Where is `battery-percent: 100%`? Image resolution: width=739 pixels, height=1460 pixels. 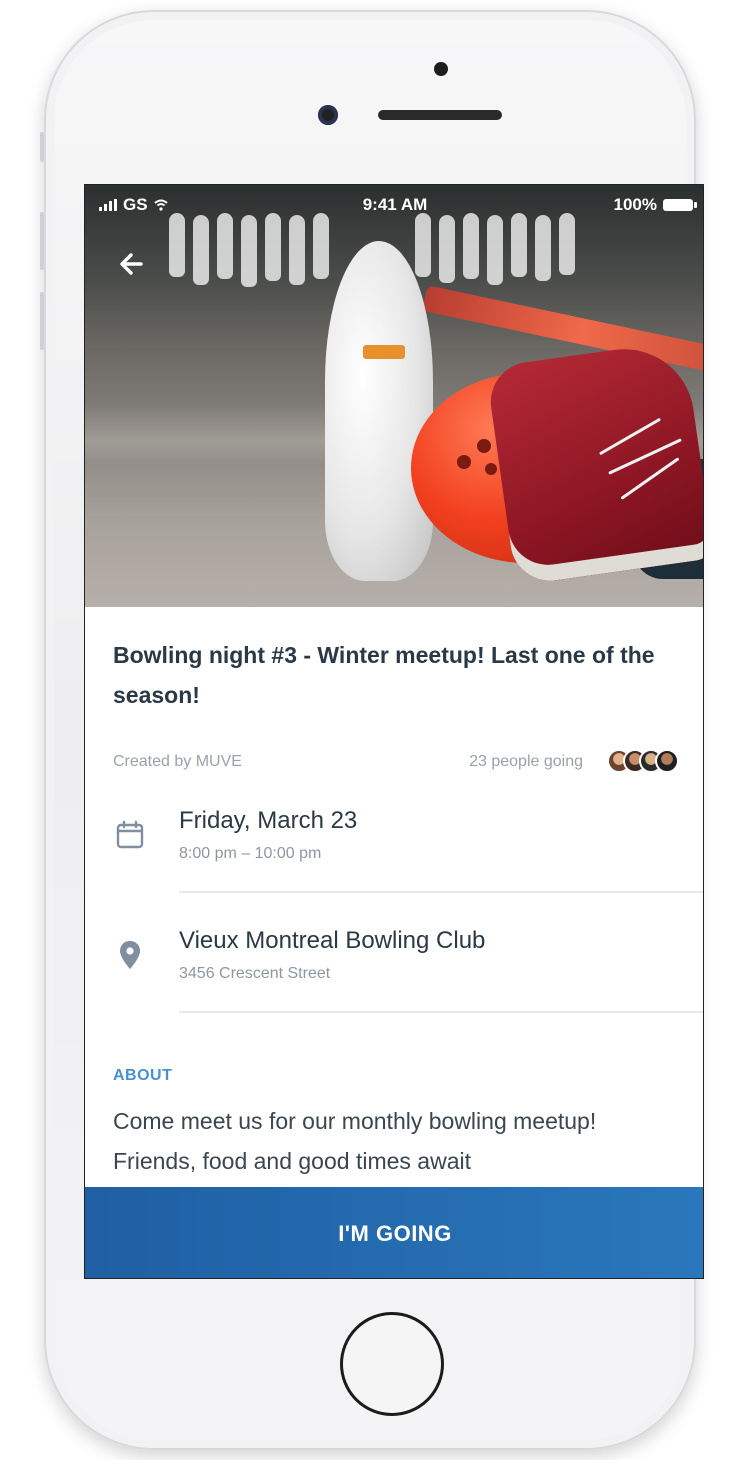
battery-percent: 100% is located at coordinates (635, 204).